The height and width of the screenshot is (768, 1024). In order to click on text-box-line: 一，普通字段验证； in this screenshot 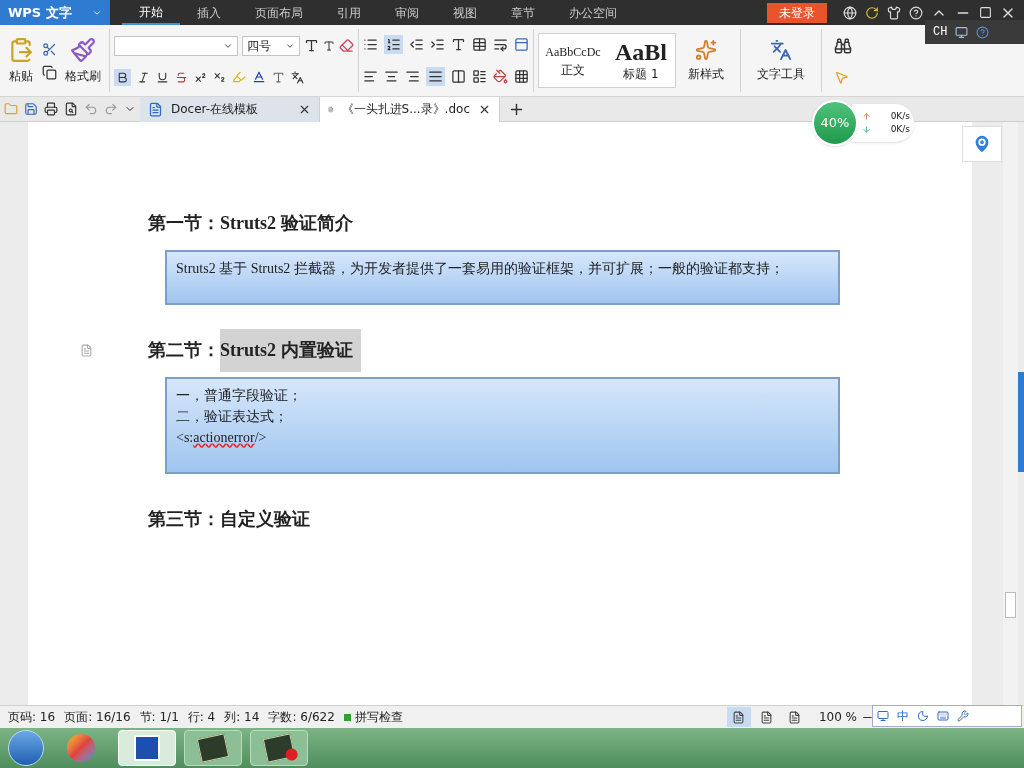, I will do `click(239, 396)`.